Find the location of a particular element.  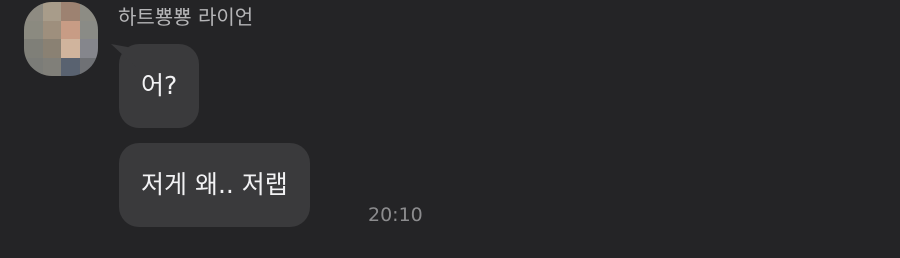

bubble-tail is located at coordinates (124, 56).